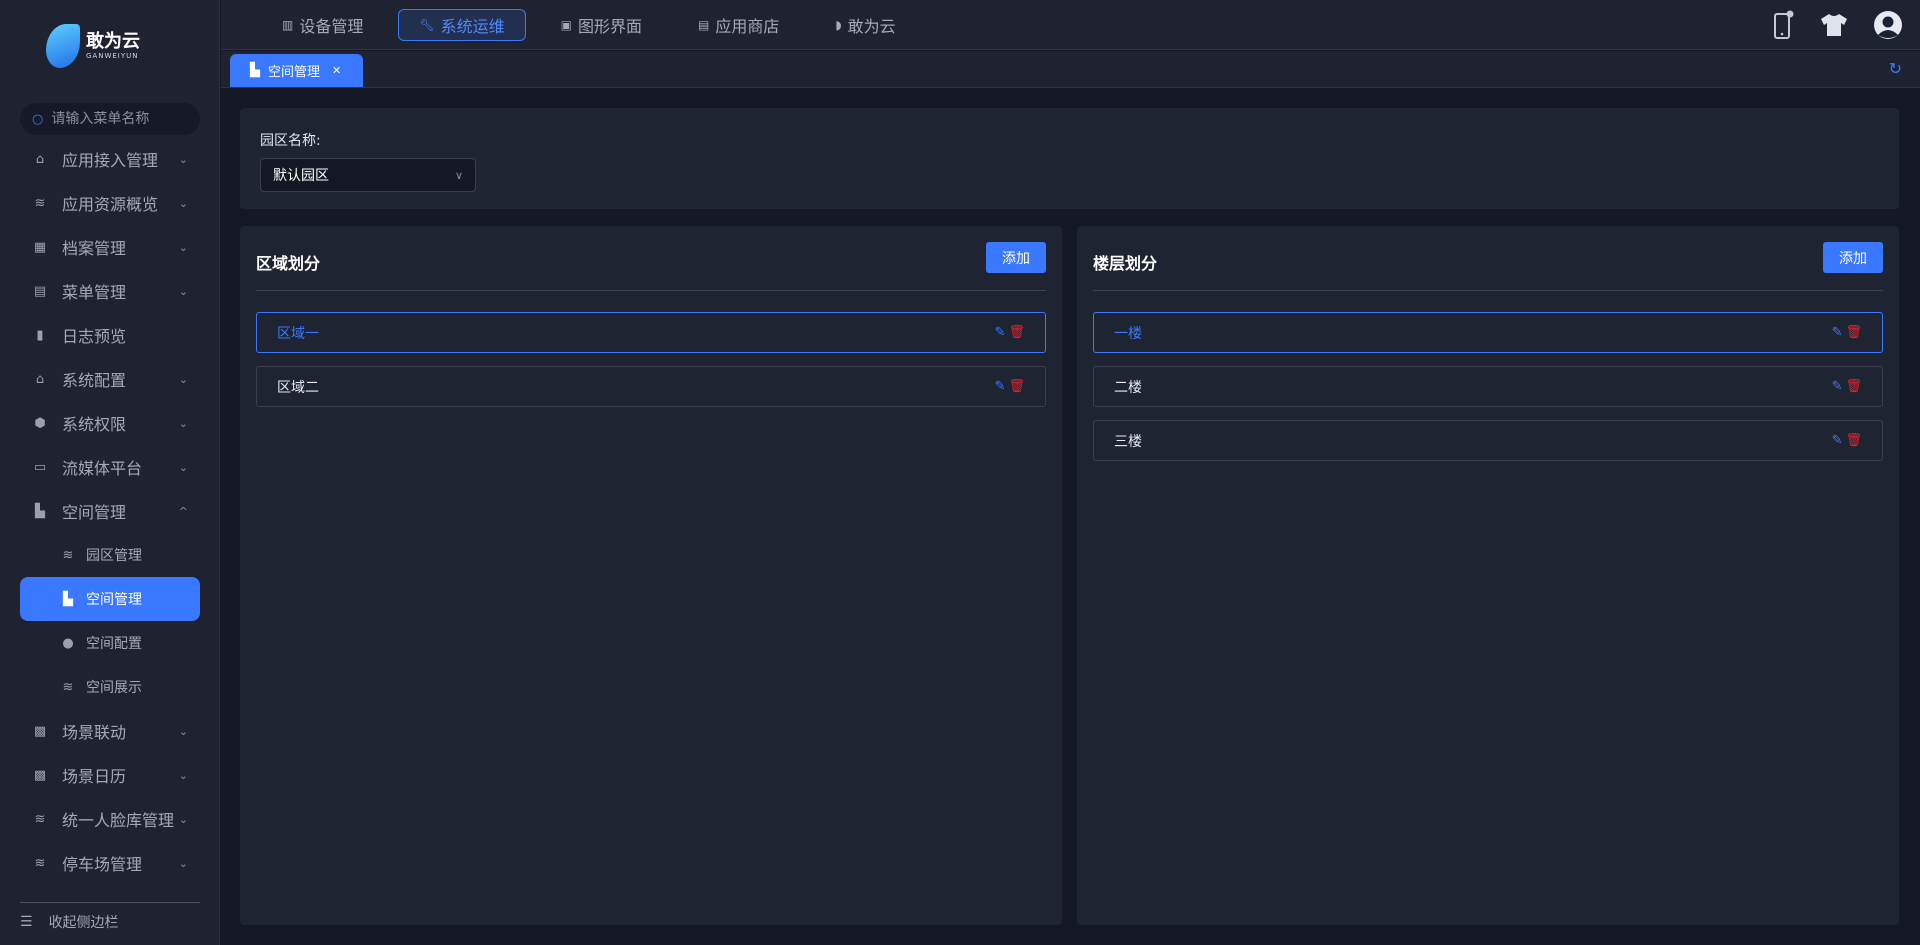 This screenshot has height=945, width=1920. I want to click on topnav-device-management: ▥ 设备管理, so click(322, 25).